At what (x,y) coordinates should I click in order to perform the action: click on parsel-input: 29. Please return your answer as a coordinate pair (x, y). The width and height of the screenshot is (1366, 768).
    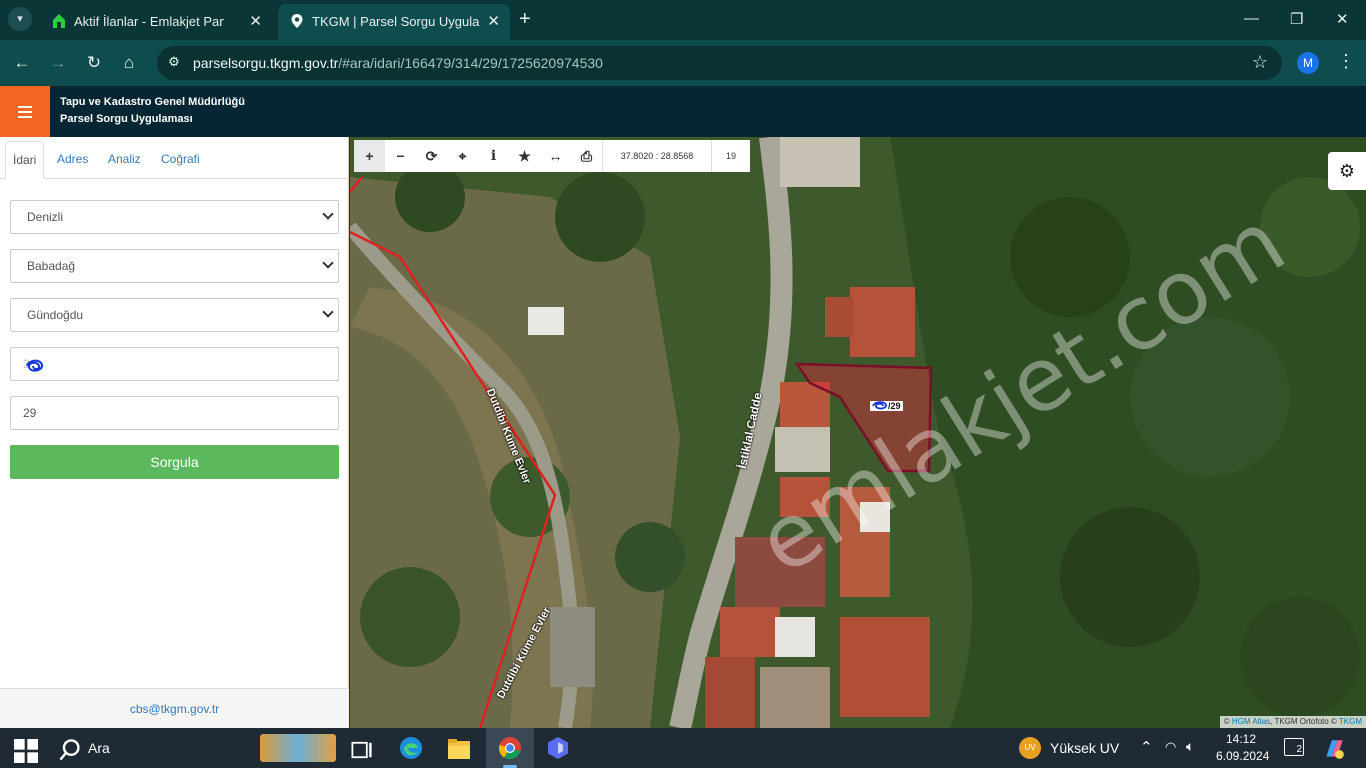
    Looking at the image, I should click on (174, 413).